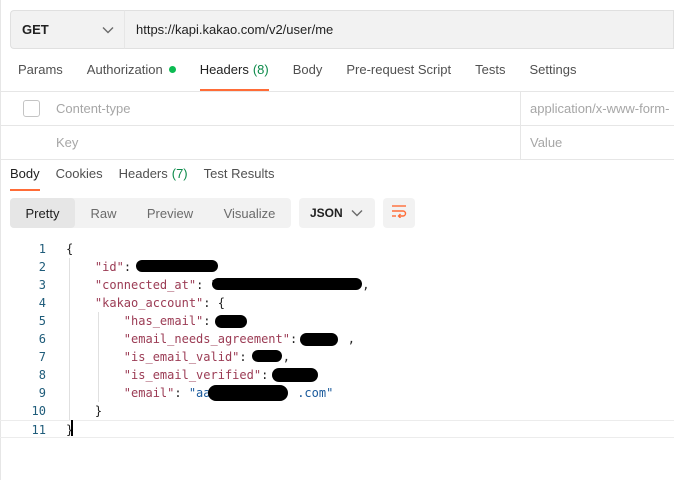 This screenshot has height=480, width=674. What do you see at coordinates (42, 357) in the screenshot?
I see `line-number: 7` at bounding box center [42, 357].